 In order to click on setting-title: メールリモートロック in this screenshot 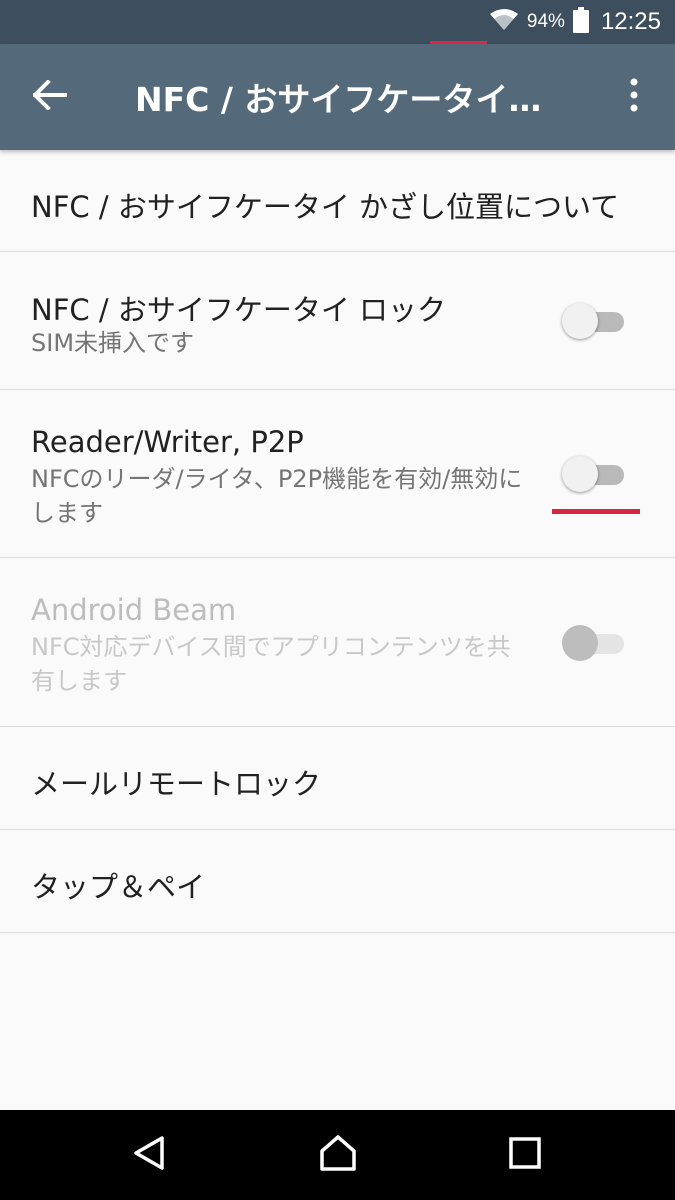, I will do `click(176, 784)`.